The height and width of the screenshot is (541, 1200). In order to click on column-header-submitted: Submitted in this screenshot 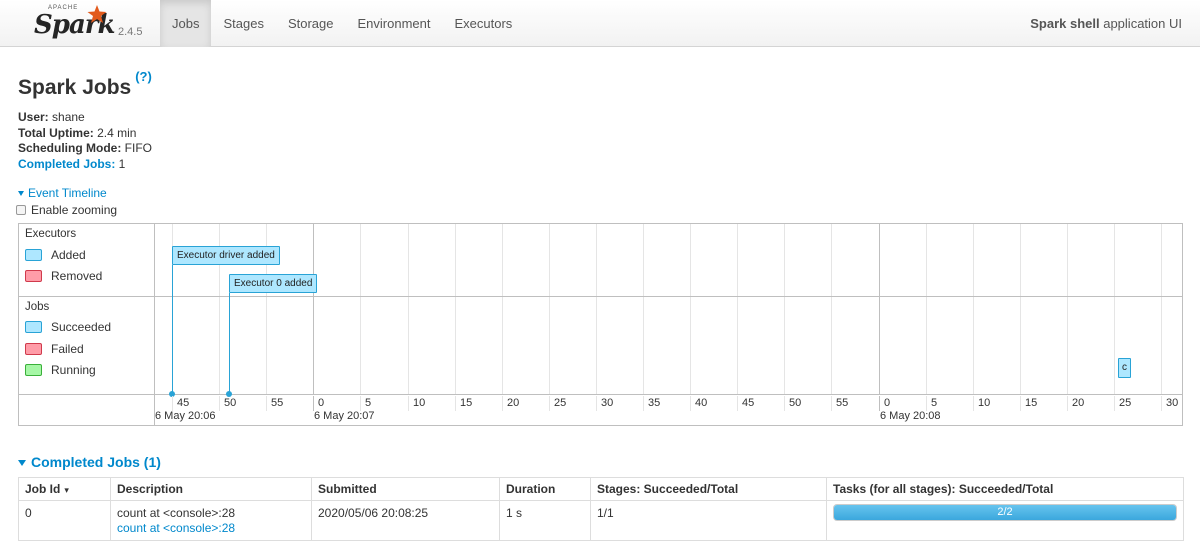, I will do `click(405, 489)`.